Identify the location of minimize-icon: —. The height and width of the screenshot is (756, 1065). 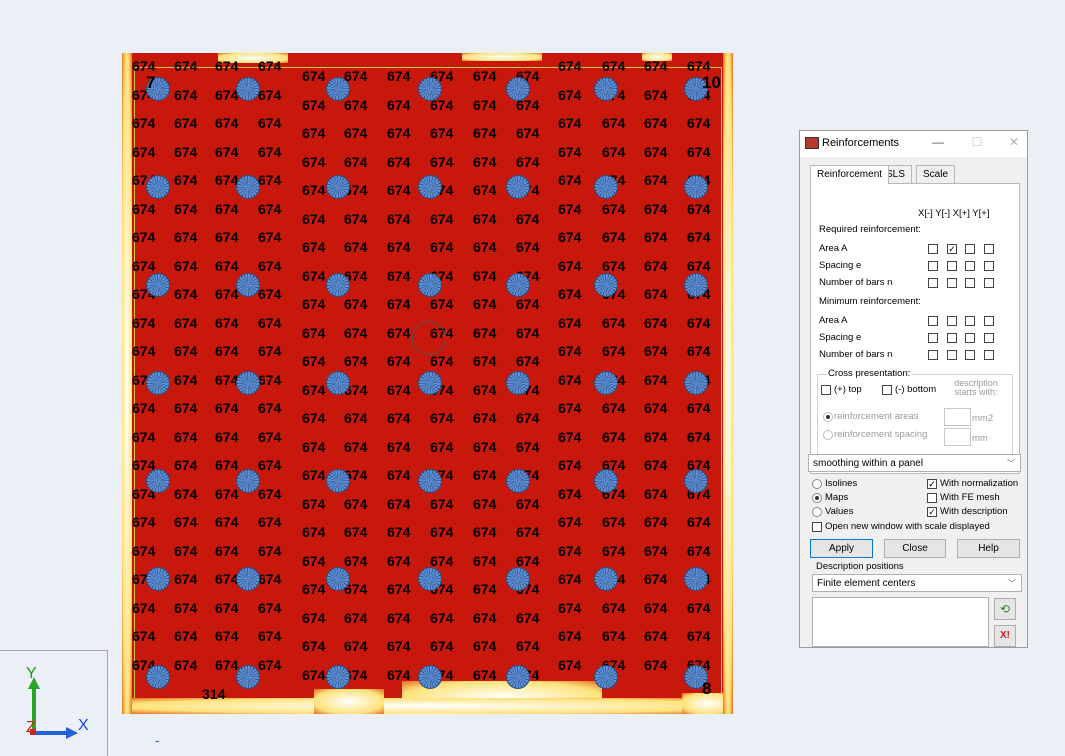
(938, 142).